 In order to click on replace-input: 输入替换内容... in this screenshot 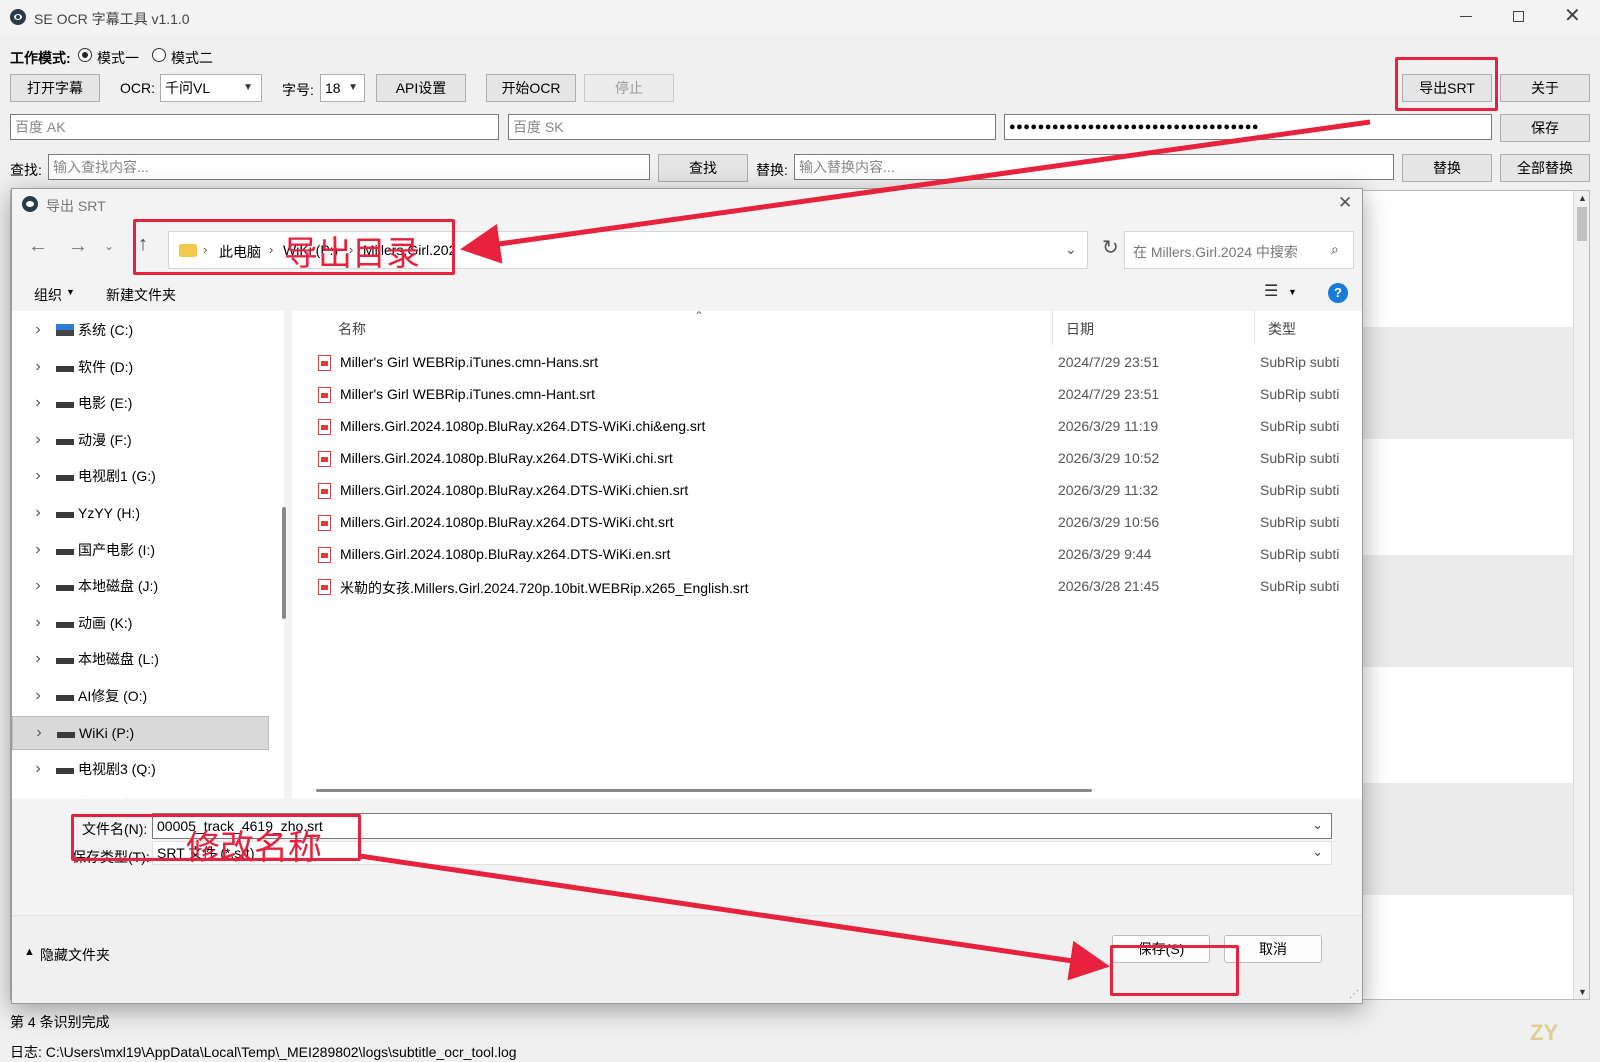, I will do `click(1094, 167)`.